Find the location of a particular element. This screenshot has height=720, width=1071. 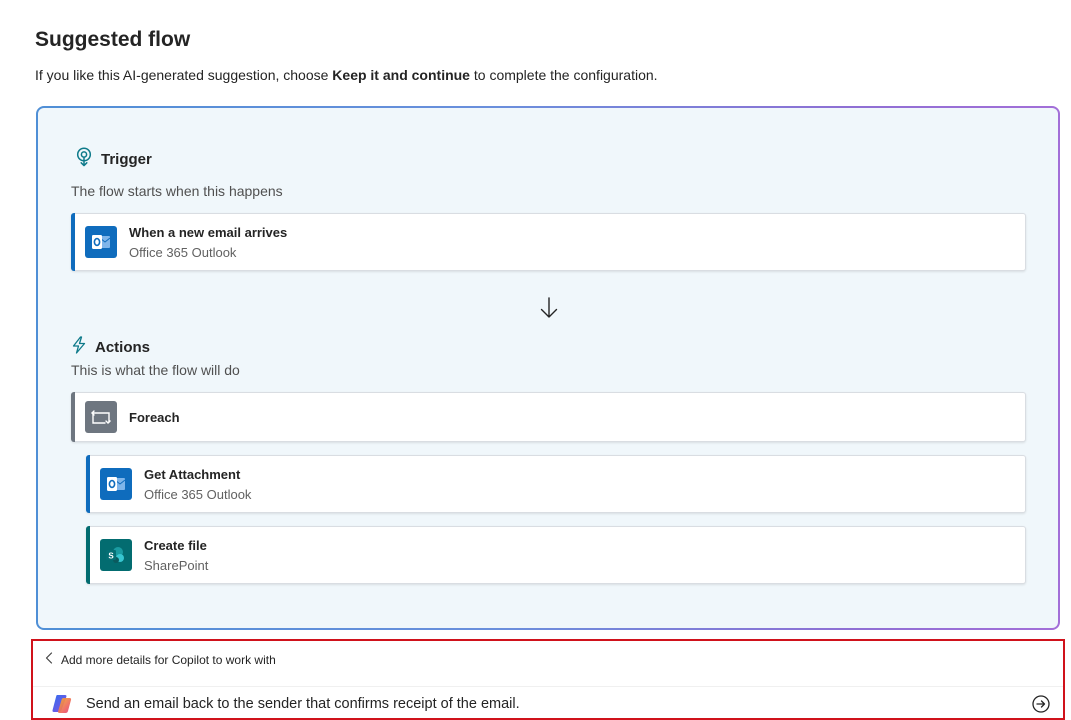

trigger-heading: Trigger is located at coordinates (113, 159).